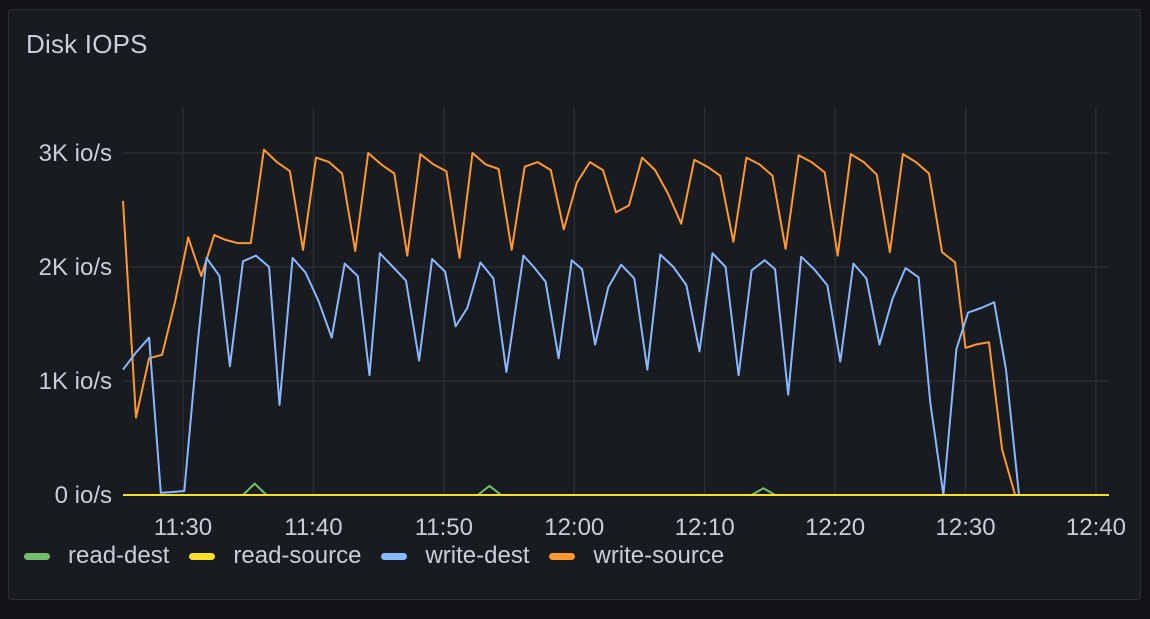 The image size is (1150, 619). I want to click on y-tick-label: 1K io/s, so click(75, 381).